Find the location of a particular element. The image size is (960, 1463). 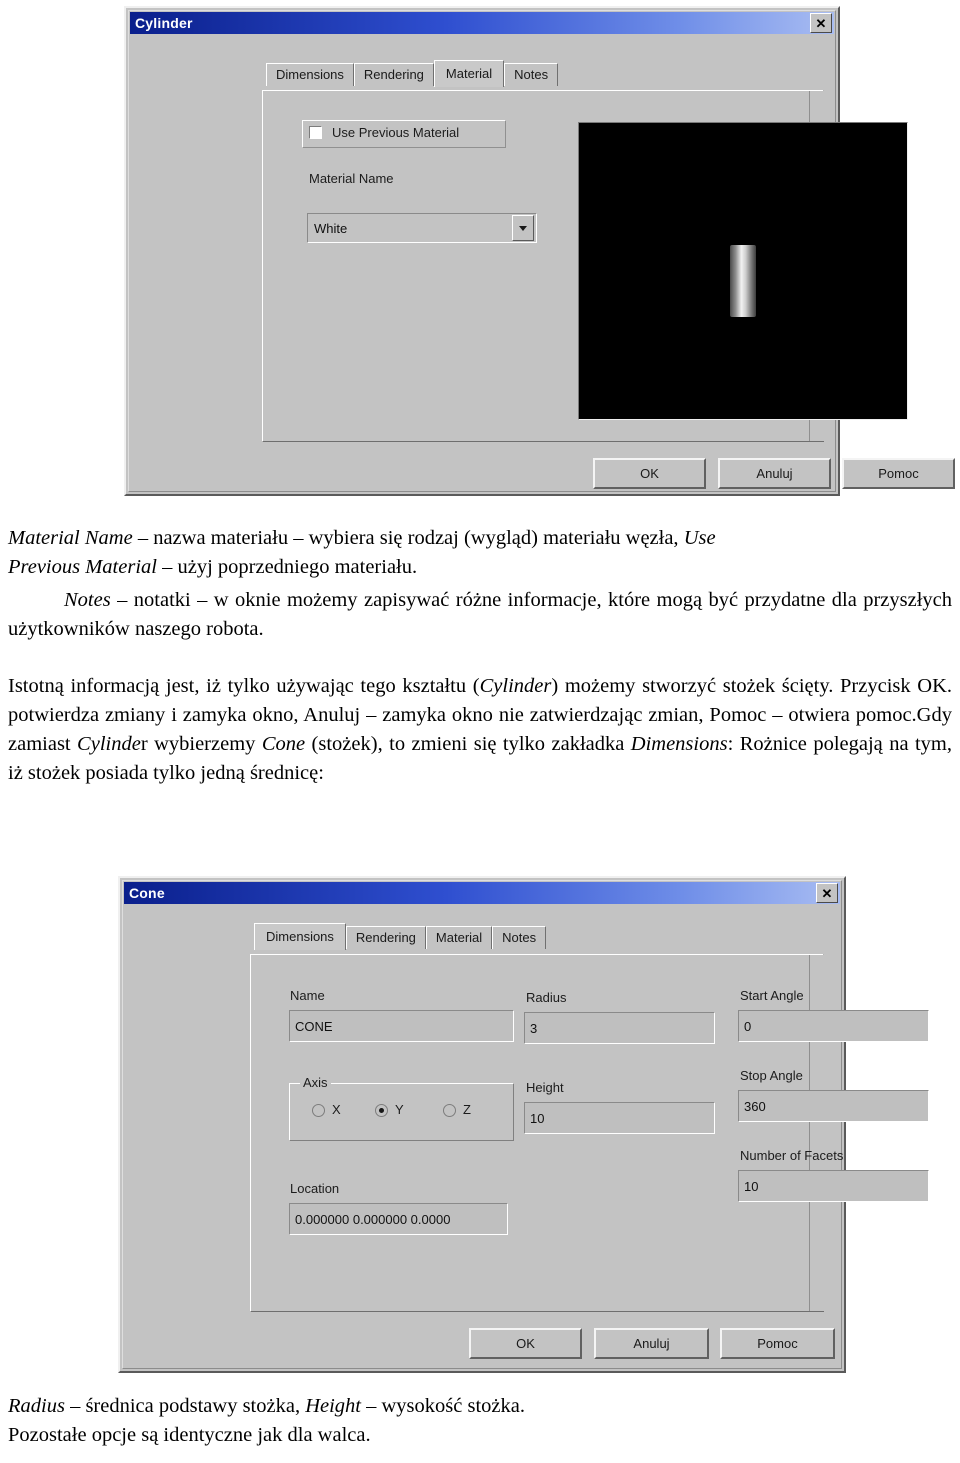

material-preview is located at coordinates (743, 271).